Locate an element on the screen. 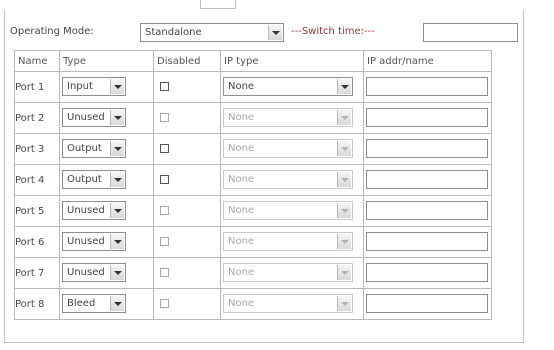  port-name: Port 5 is located at coordinates (37, 211).